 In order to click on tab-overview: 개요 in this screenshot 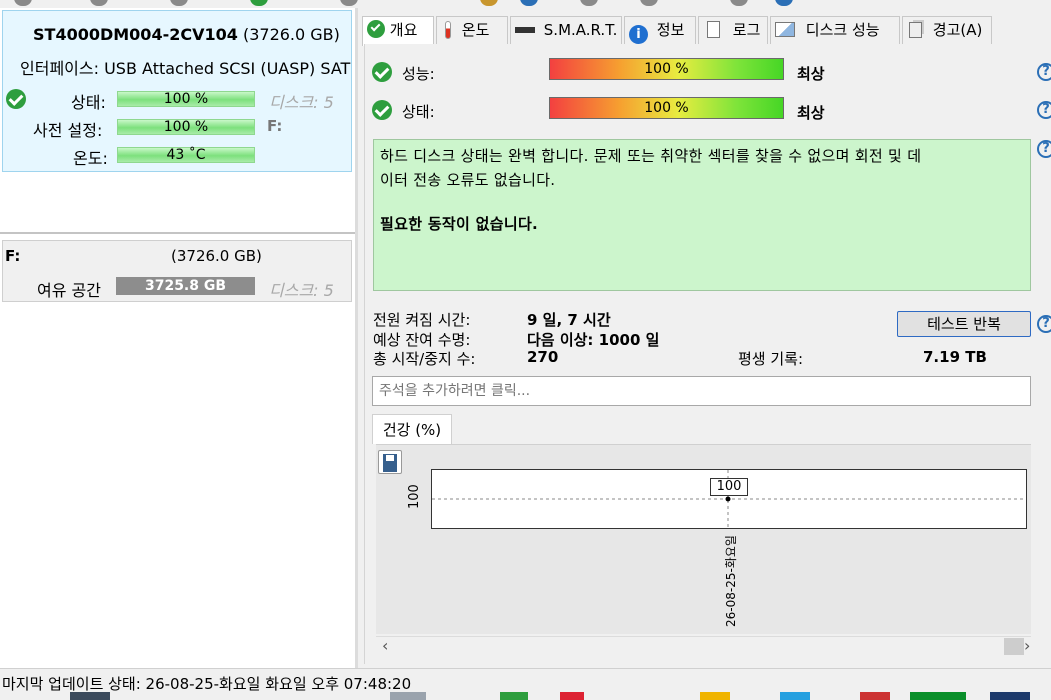, I will do `click(398, 31)`.